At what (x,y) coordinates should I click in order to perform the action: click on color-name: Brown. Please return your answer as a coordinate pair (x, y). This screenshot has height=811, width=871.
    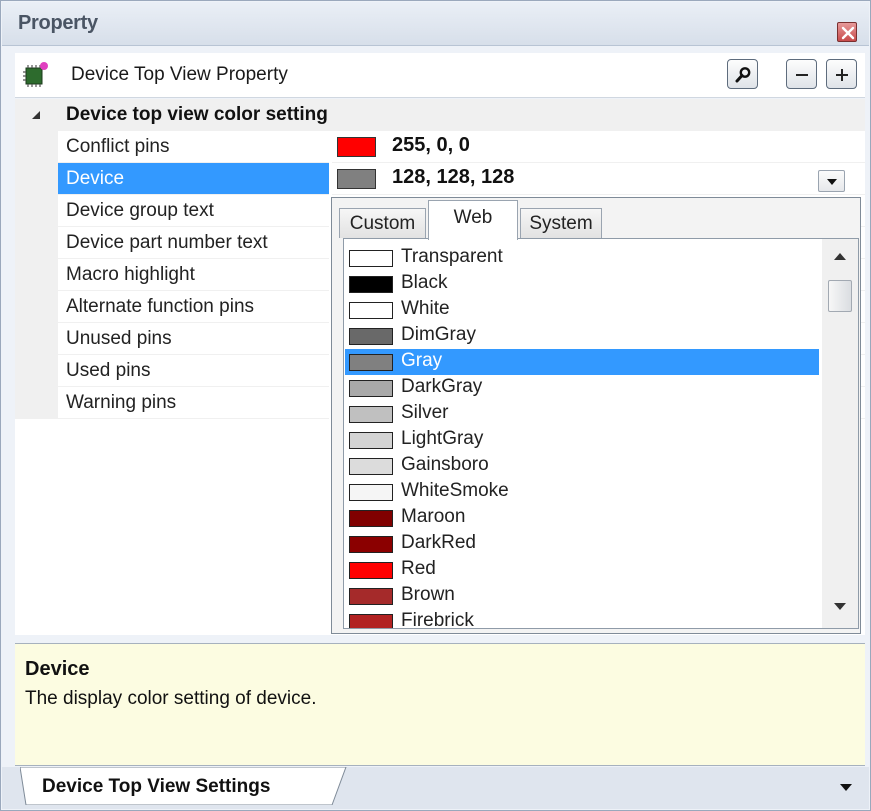
    Looking at the image, I should click on (428, 594).